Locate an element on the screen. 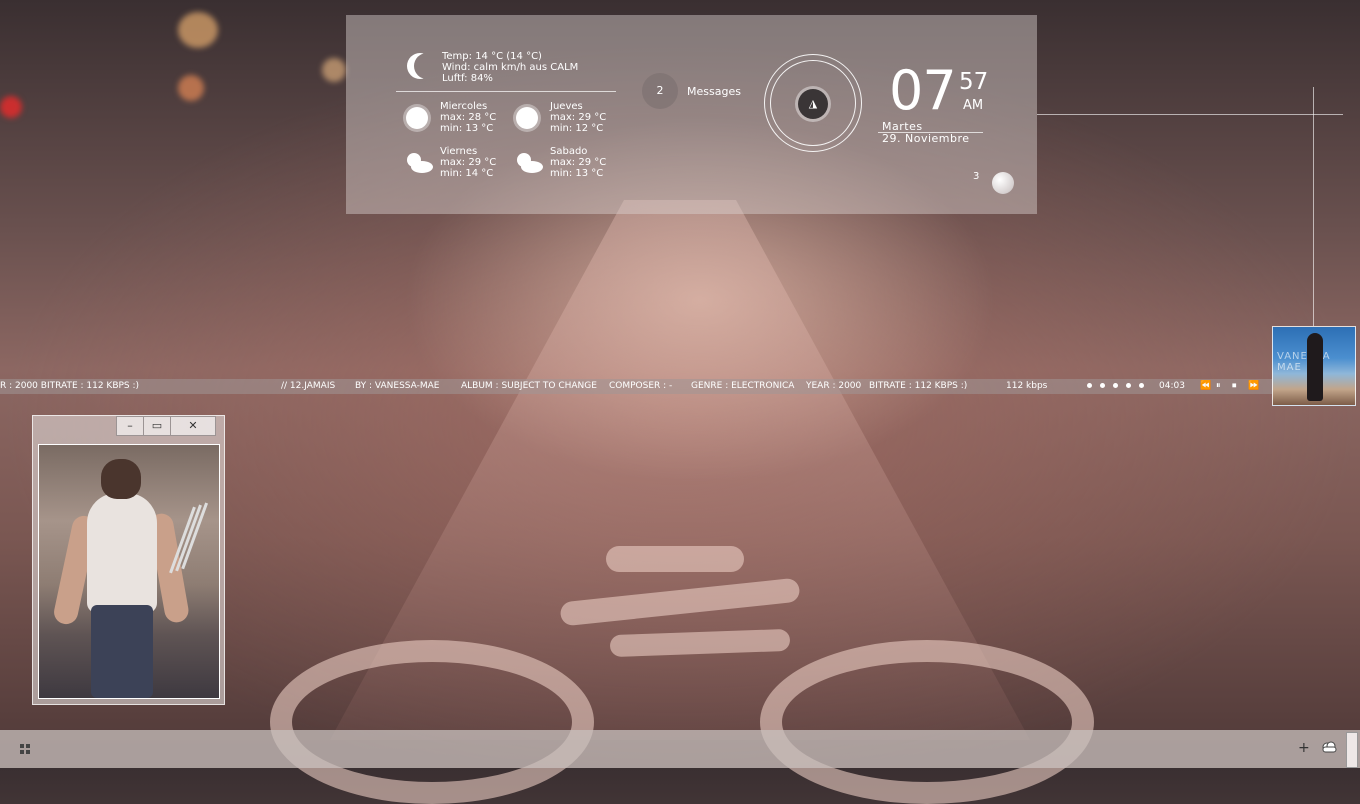 The width and height of the screenshot is (1360, 804). pause-icon: ⏸ is located at coordinates (1218, 386).